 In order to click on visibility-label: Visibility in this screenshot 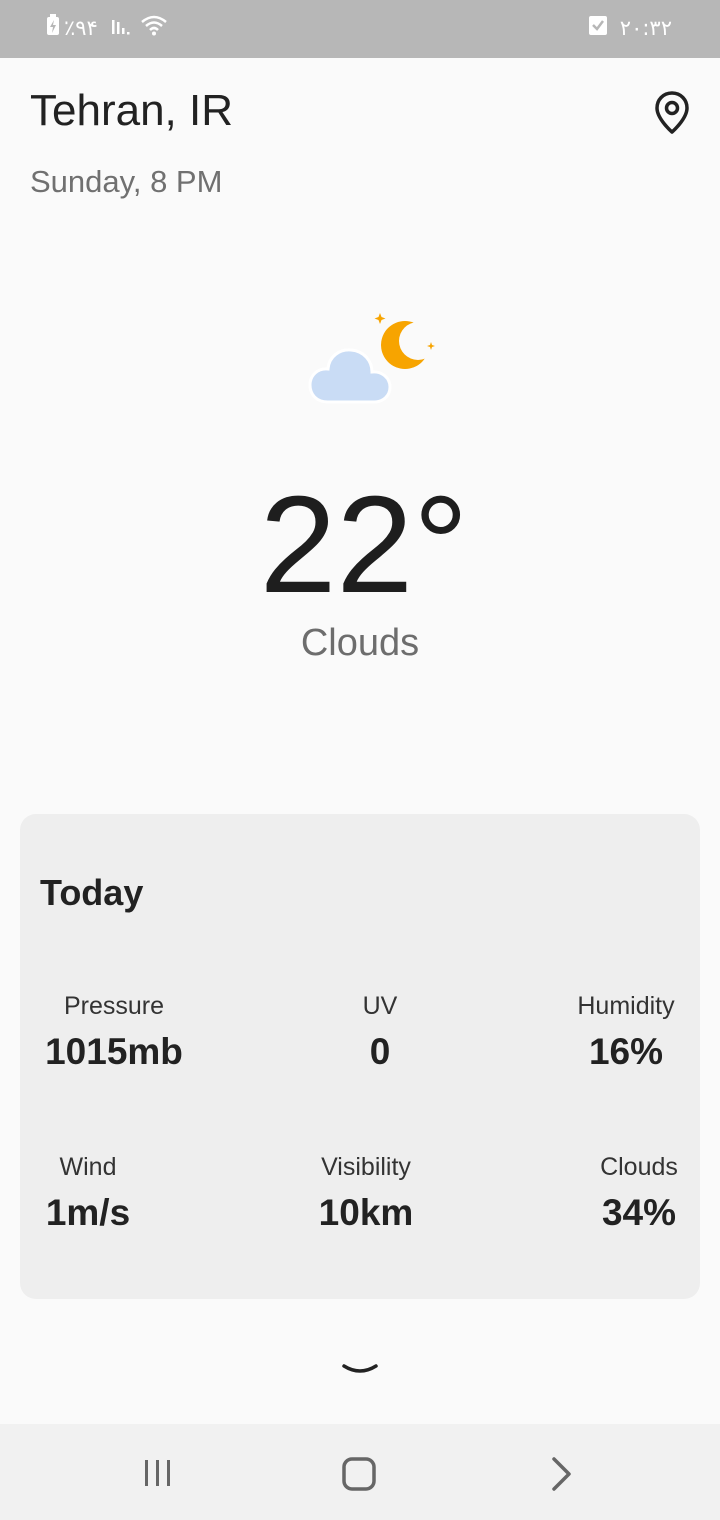, I will do `click(366, 1167)`.